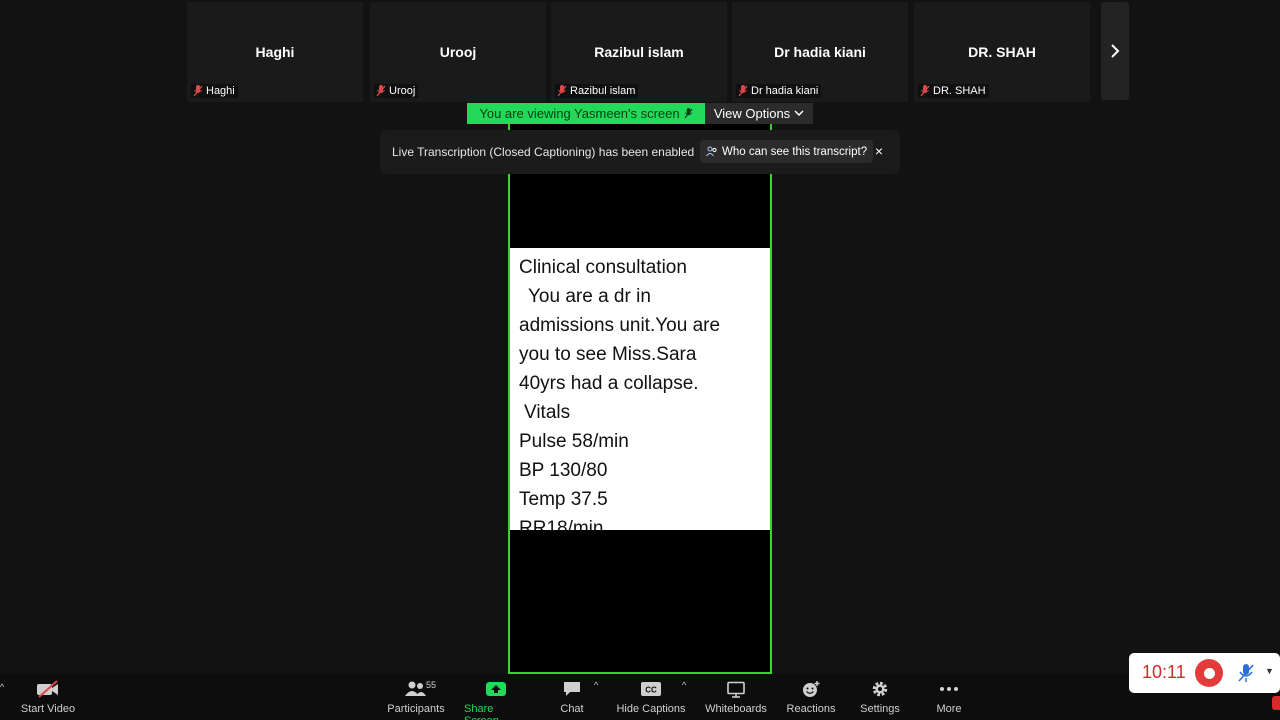 This screenshot has height=720, width=1280. Describe the element at coordinates (959, 91) in the screenshot. I see `participant-label-text: DR. SHAH` at that location.